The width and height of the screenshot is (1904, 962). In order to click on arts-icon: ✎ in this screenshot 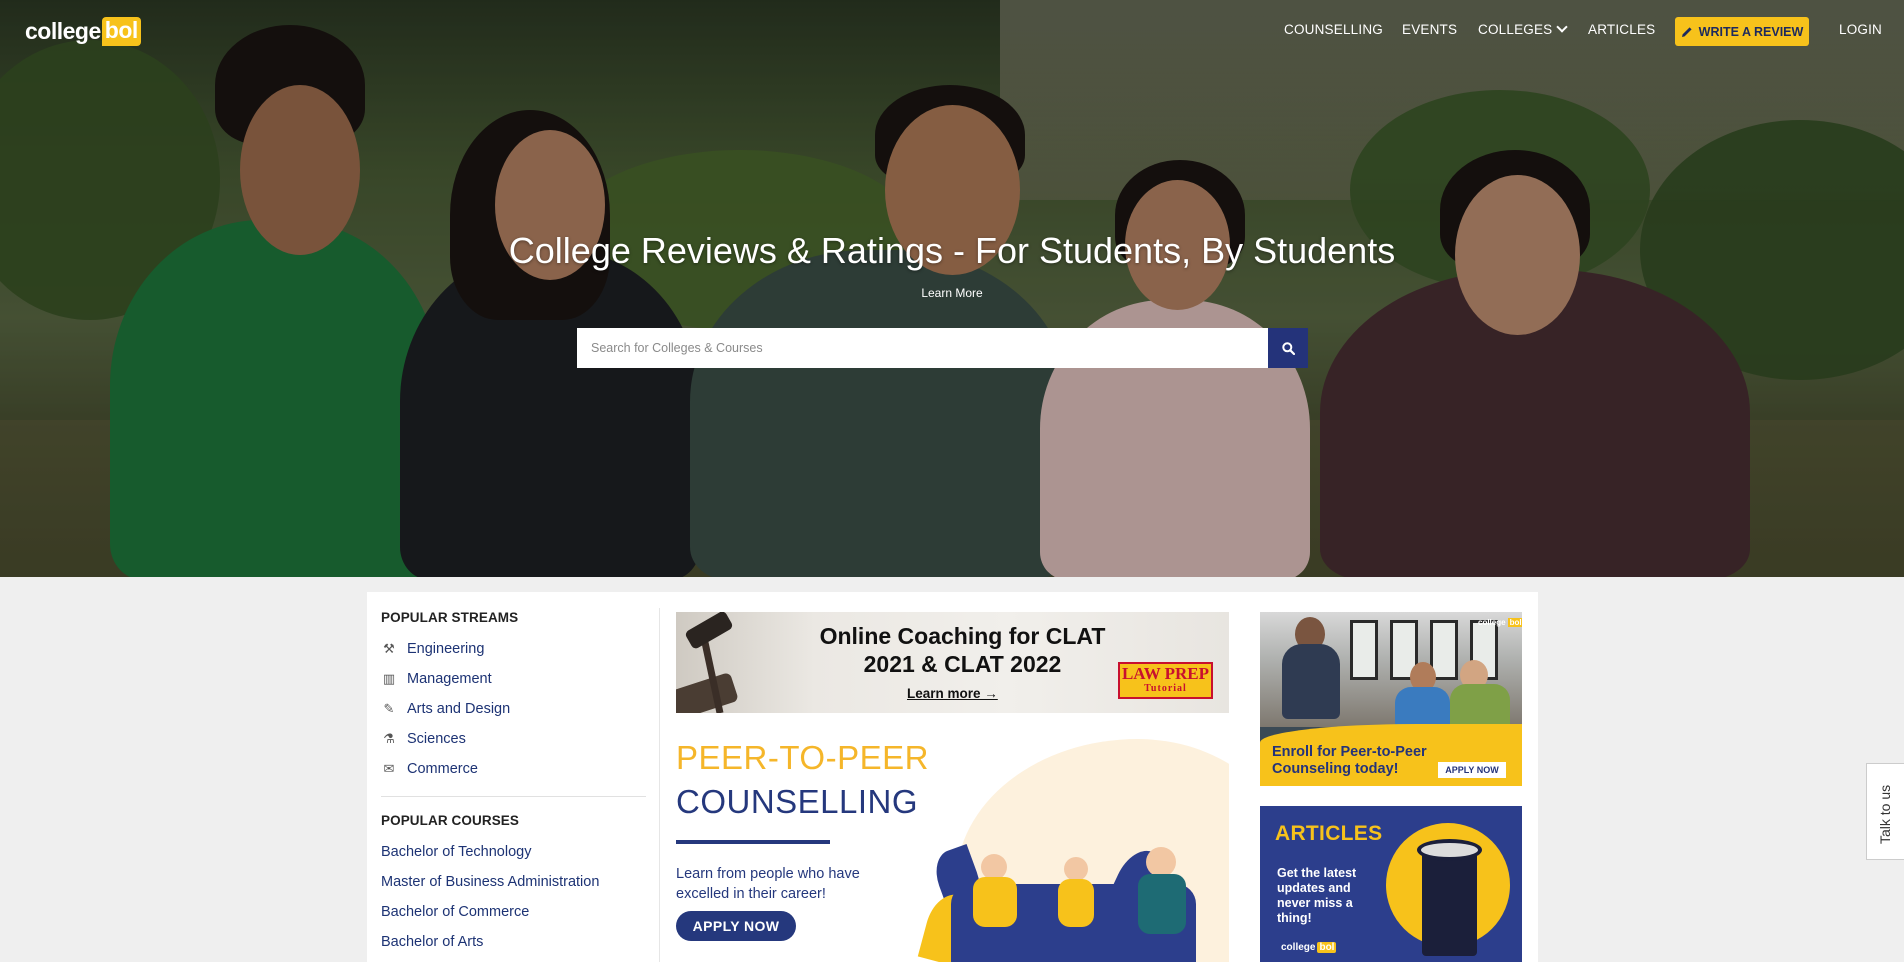, I will do `click(389, 708)`.